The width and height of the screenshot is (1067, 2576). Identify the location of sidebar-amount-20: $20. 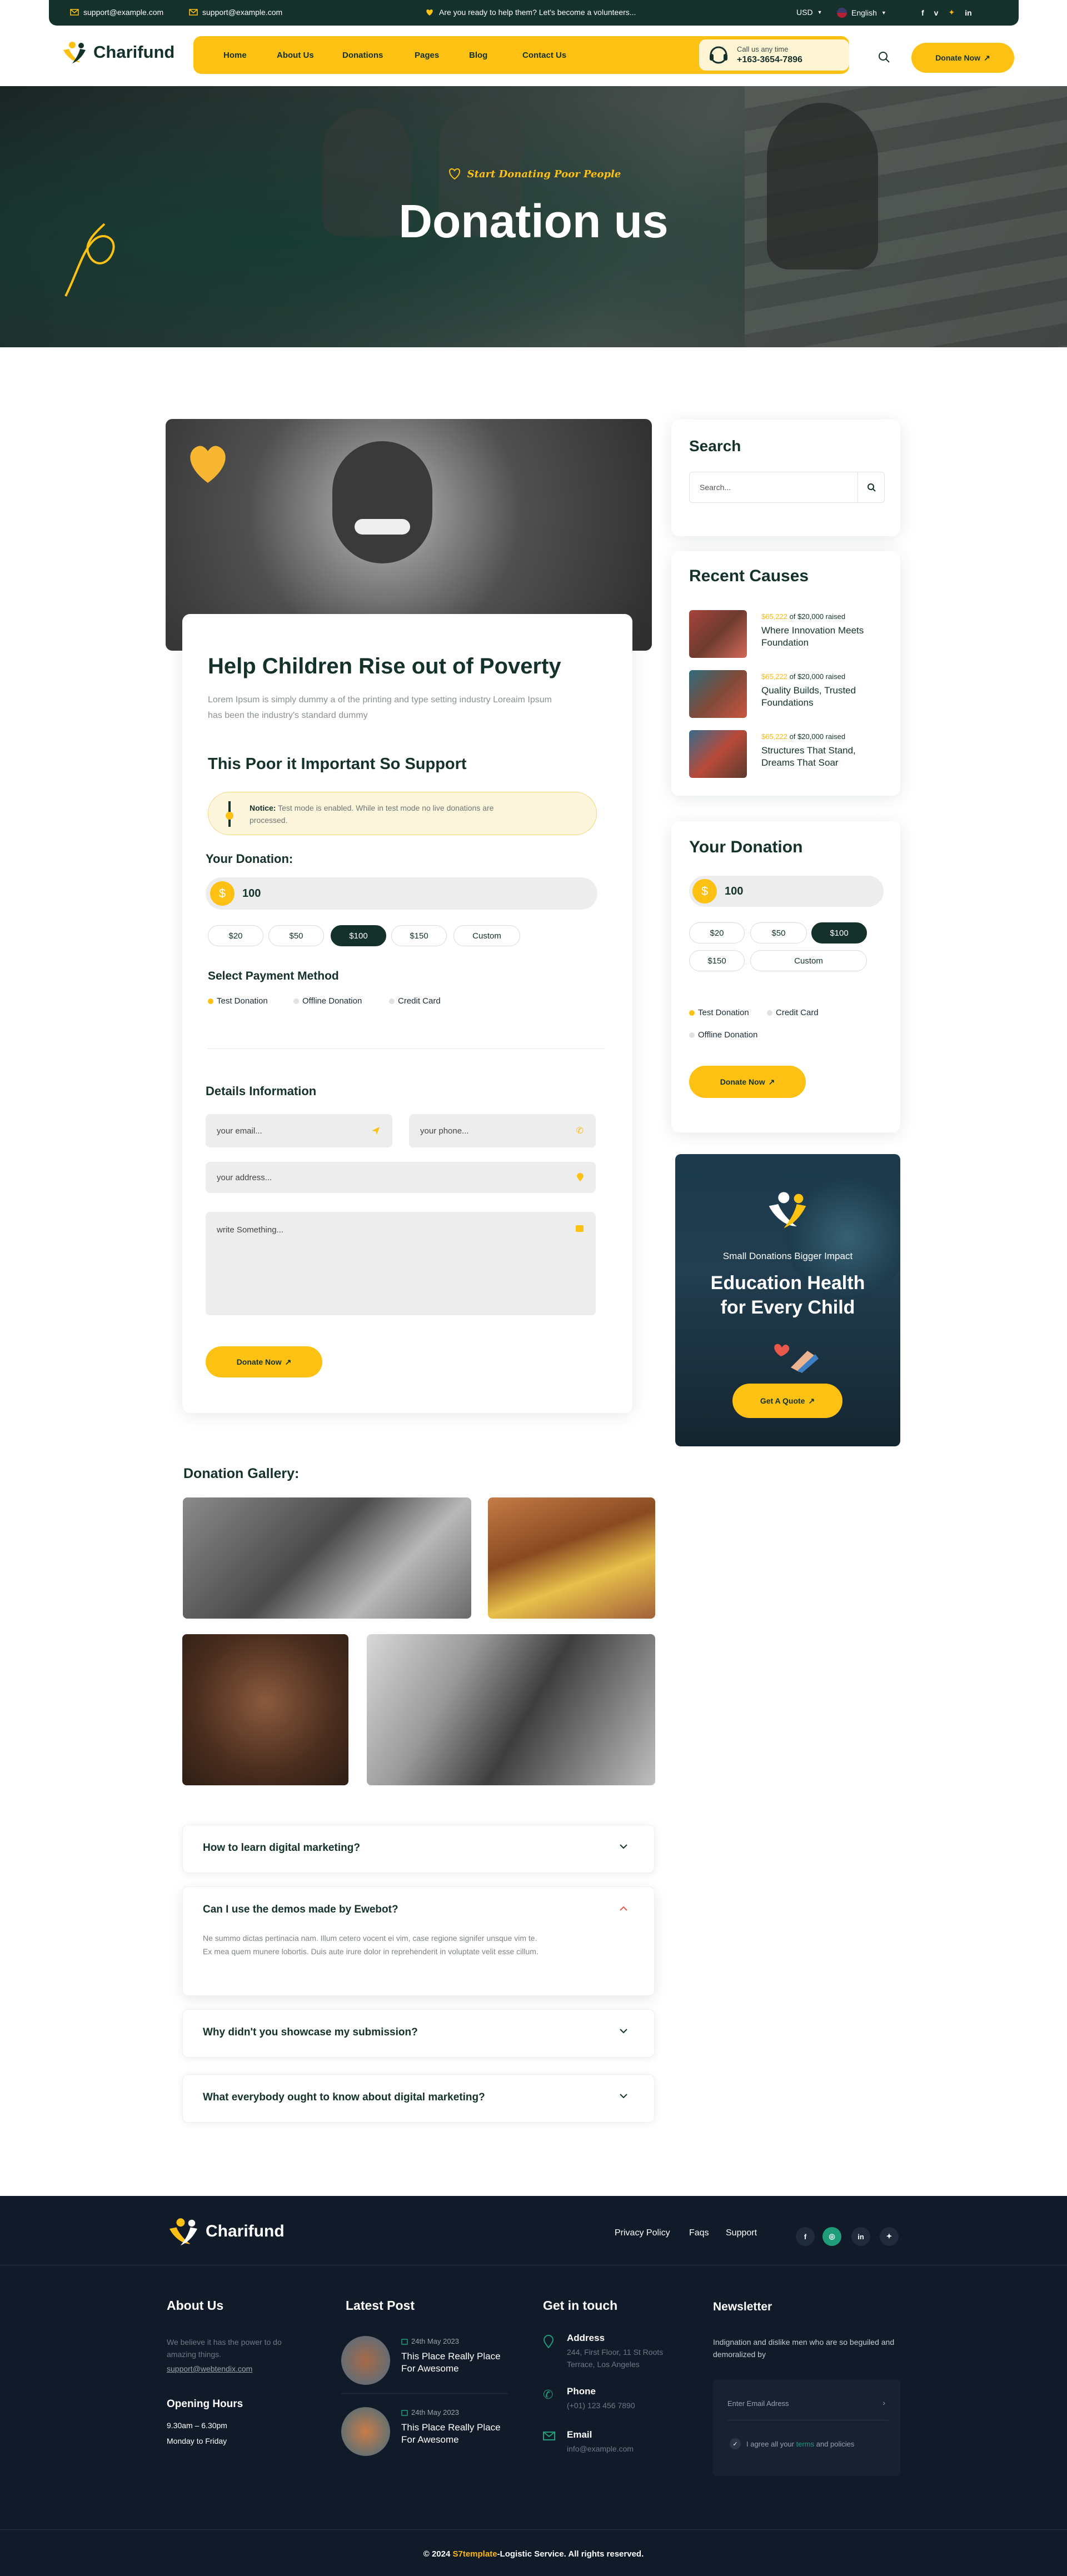
(717, 932).